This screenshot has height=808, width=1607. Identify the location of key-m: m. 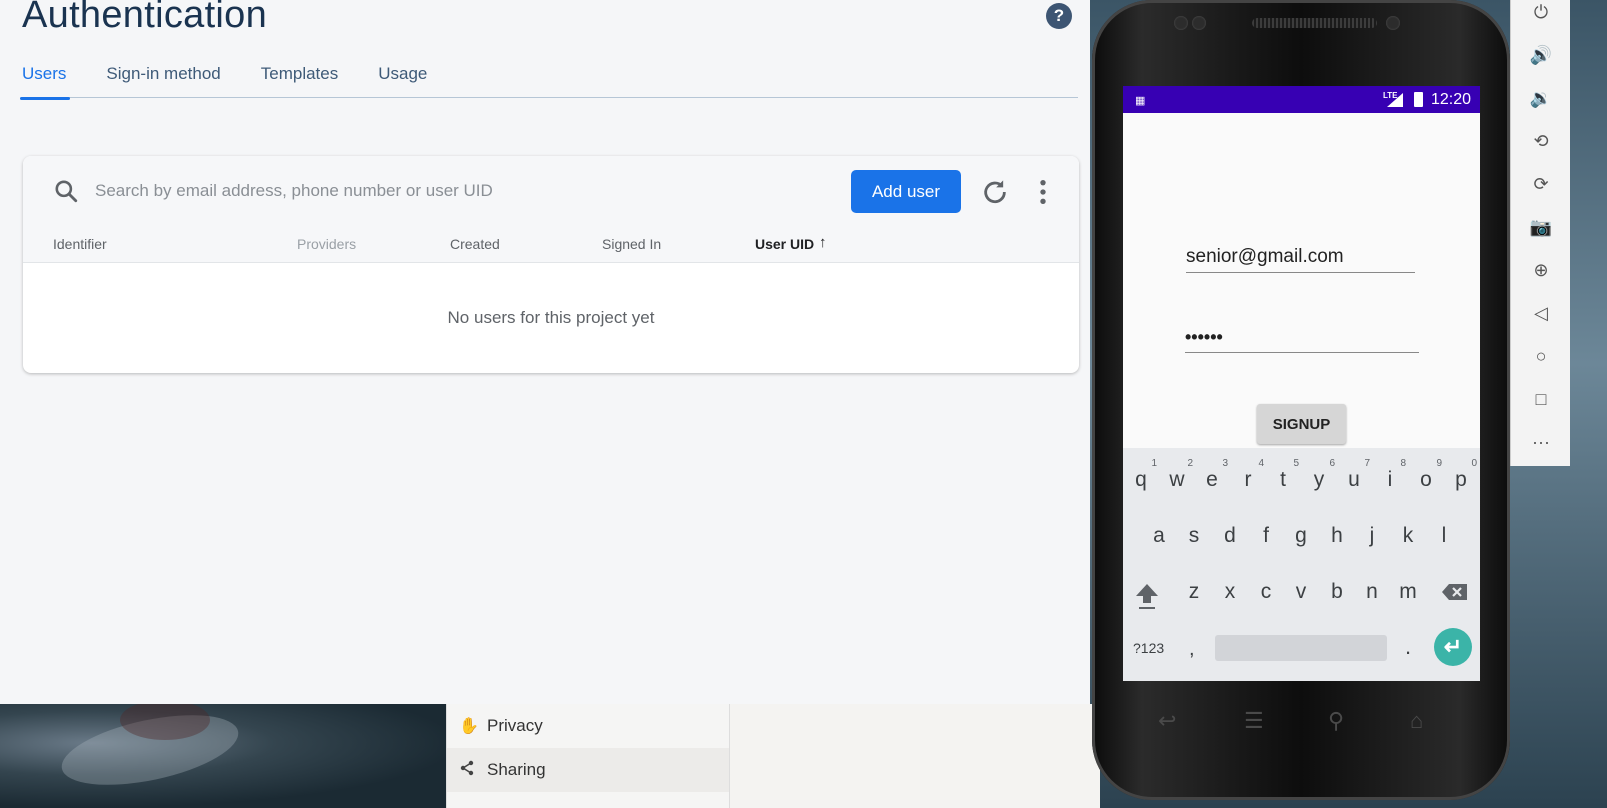
(1408, 592).